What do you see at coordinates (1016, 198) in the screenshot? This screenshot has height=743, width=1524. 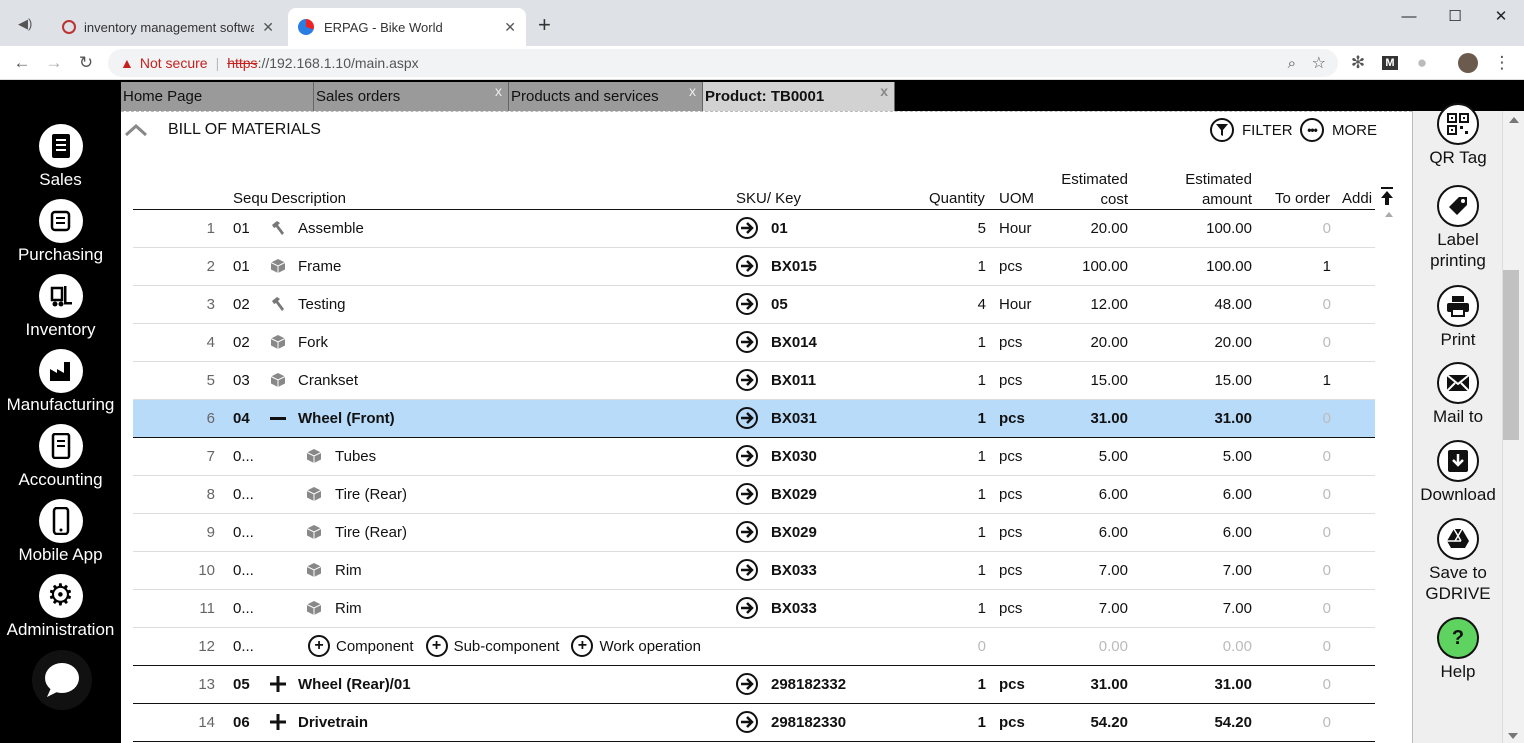 I see `col-header-uom: UOM` at bounding box center [1016, 198].